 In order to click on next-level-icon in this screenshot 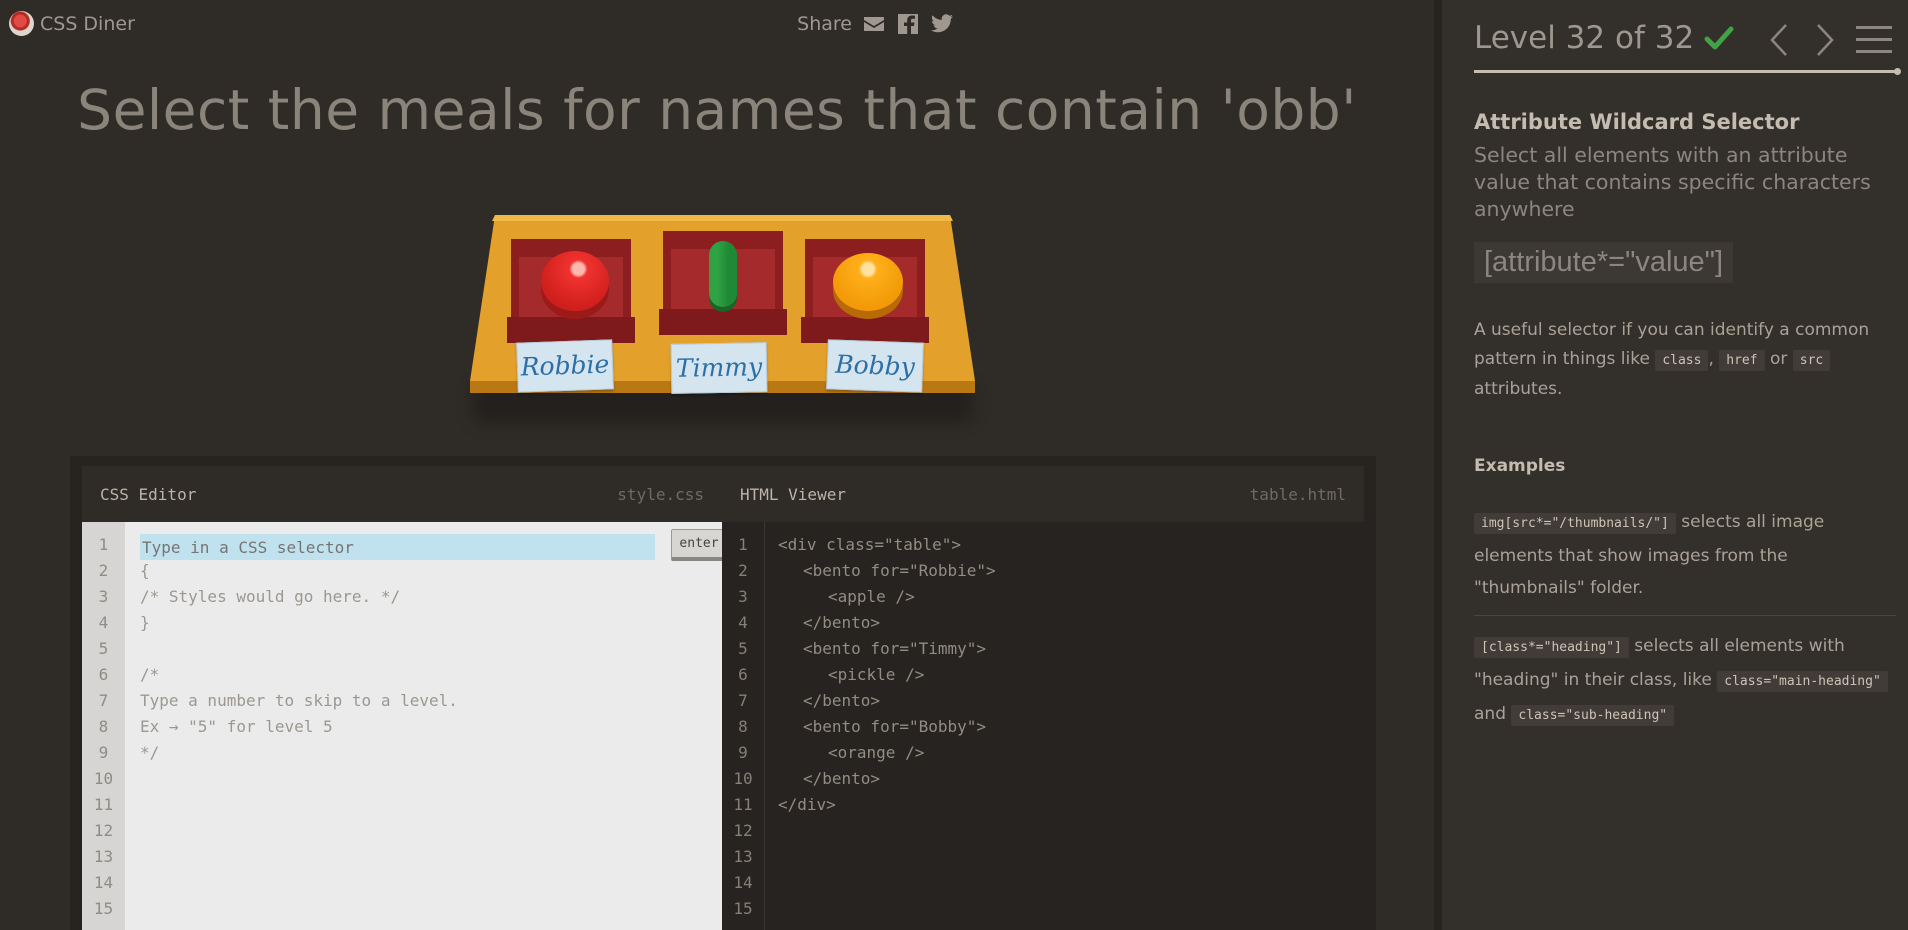, I will do `click(1825, 40)`.